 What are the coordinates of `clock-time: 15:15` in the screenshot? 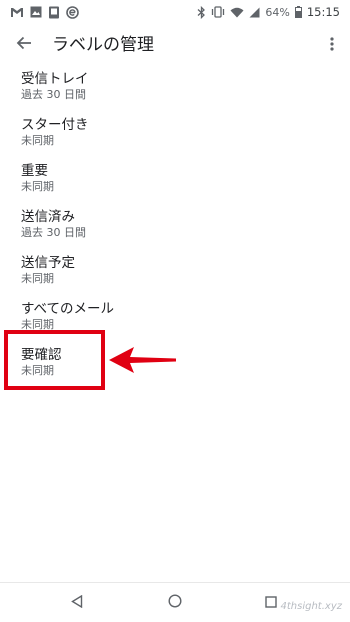 It's located at (323, 12).